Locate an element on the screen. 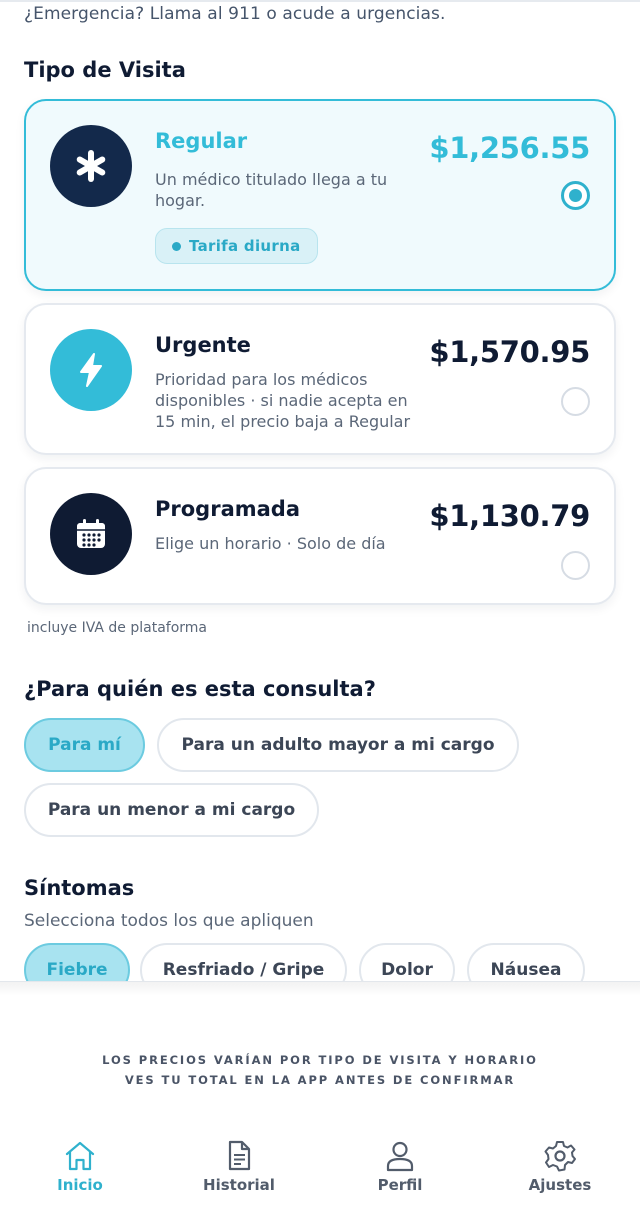 Image resolution: width=640 pixels, height=1214 pixels. badge-label: Tarifa diurna is located at coordinates (245, 246).